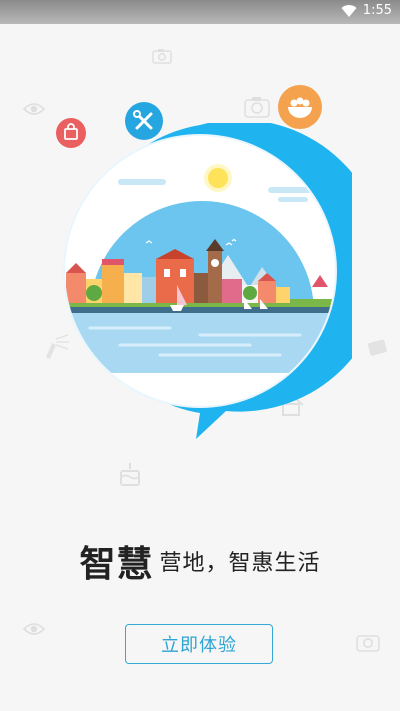 This screenshot has width=400, height=711. What do you see at coordinates (200, 12) in the screenshot?
I see `status-bar: 1:55` at bounding box center [200, 12].